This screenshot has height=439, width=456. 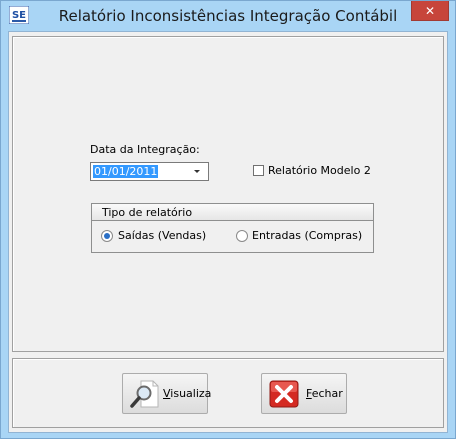 What do you see at coordinates (147, 212) in the screenshot?
I see `report-type-title: Tipo de relatório` at bounding box center [147, 212].